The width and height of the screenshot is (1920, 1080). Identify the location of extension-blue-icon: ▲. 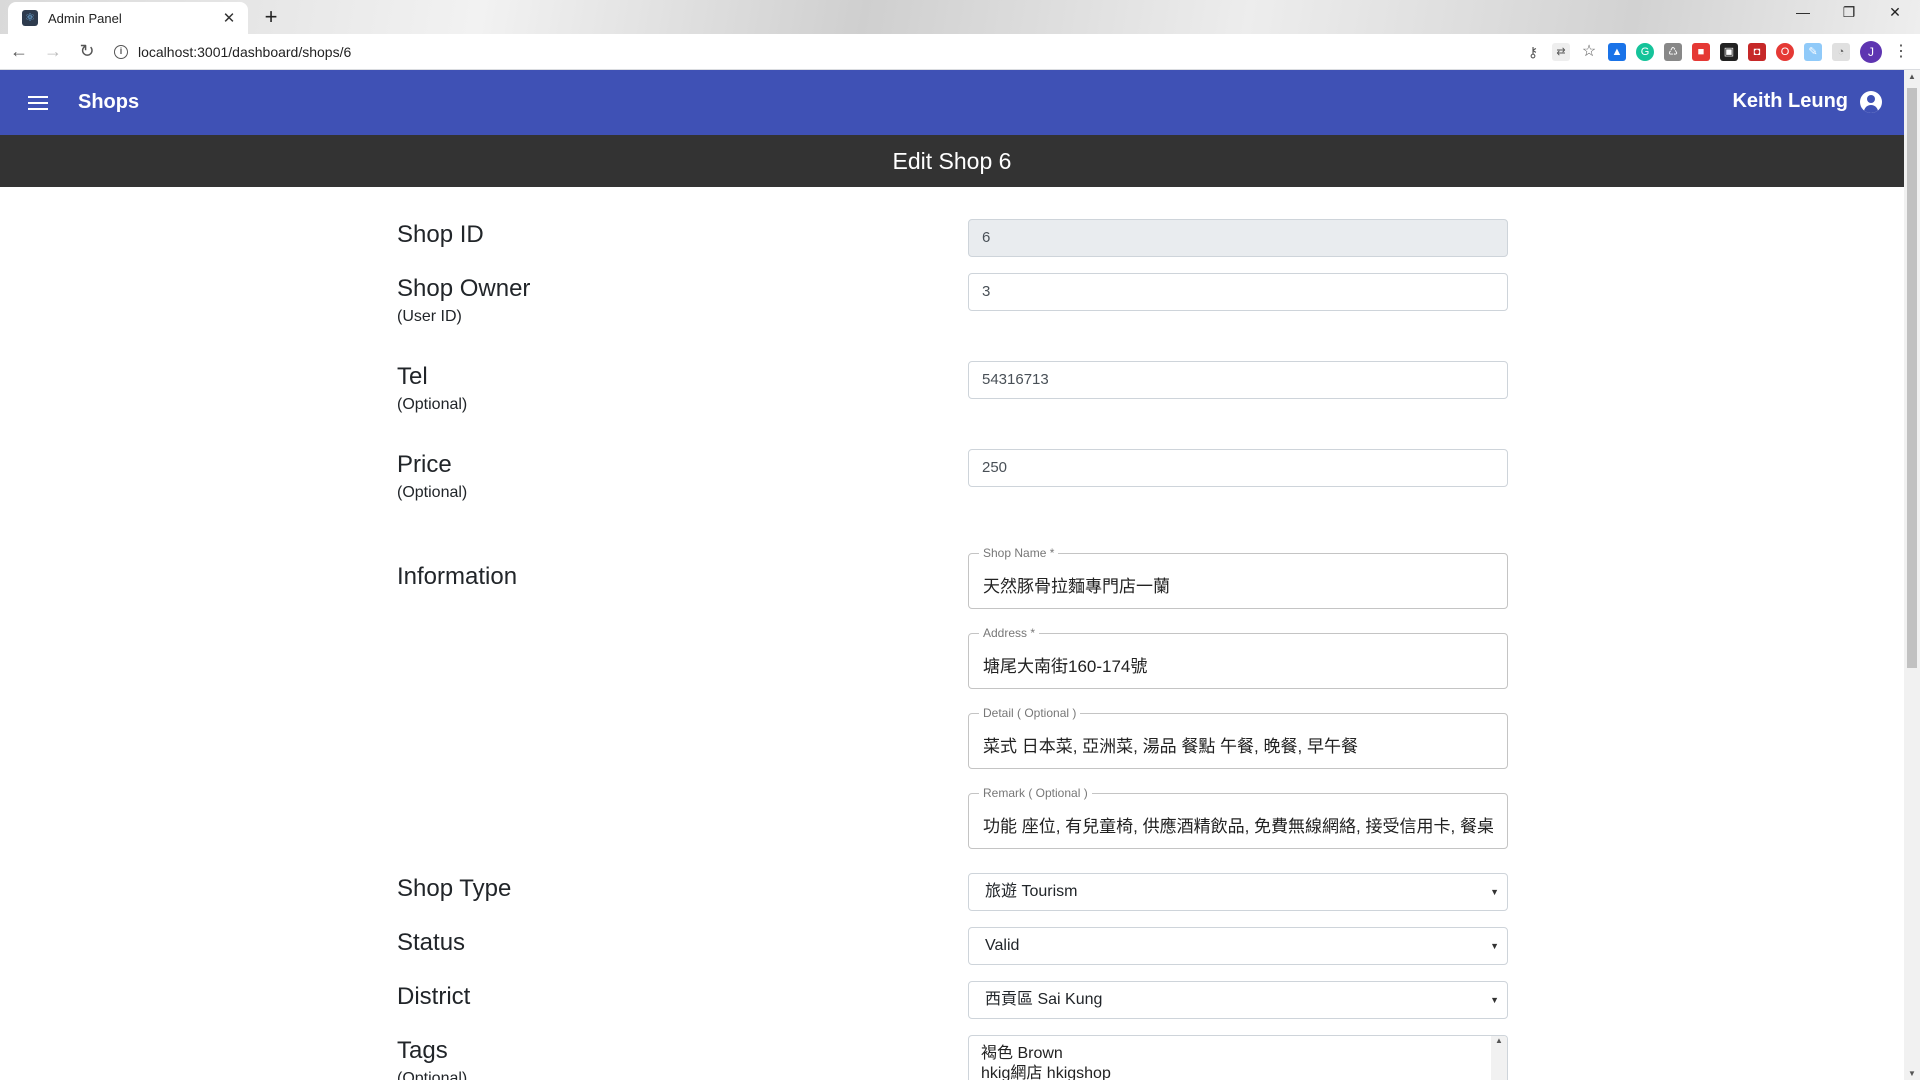
(1617, 52).